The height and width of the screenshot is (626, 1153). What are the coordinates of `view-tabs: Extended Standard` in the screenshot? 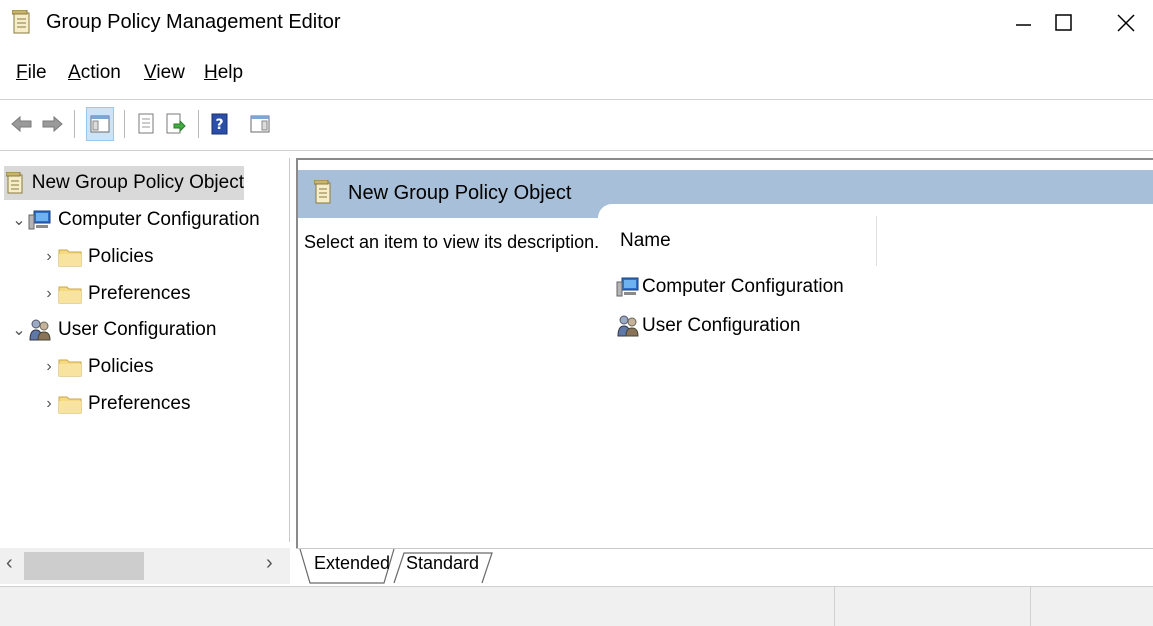 It's located at (724, 566).